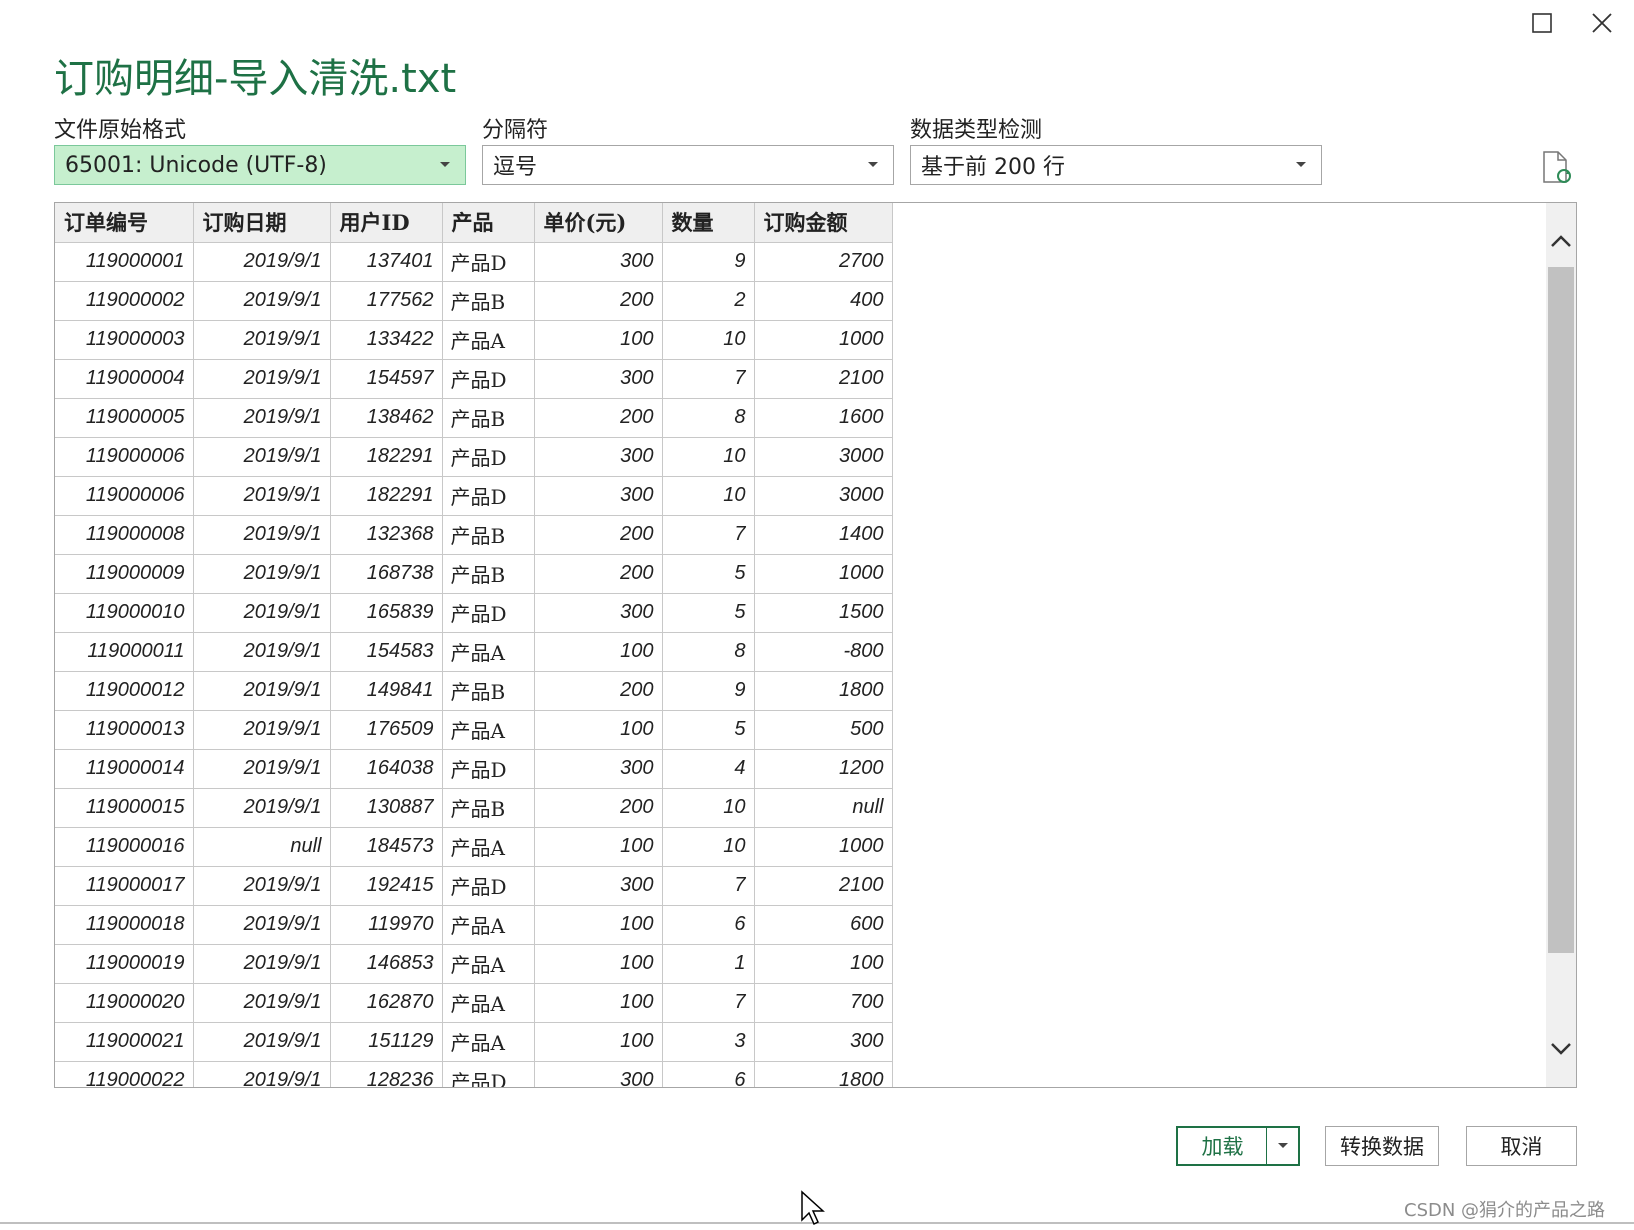  Describe the element at coordinates (255, 79) in the screenshot. I see `dialog-title: 订购明细-导入清洗.txt` at that location.